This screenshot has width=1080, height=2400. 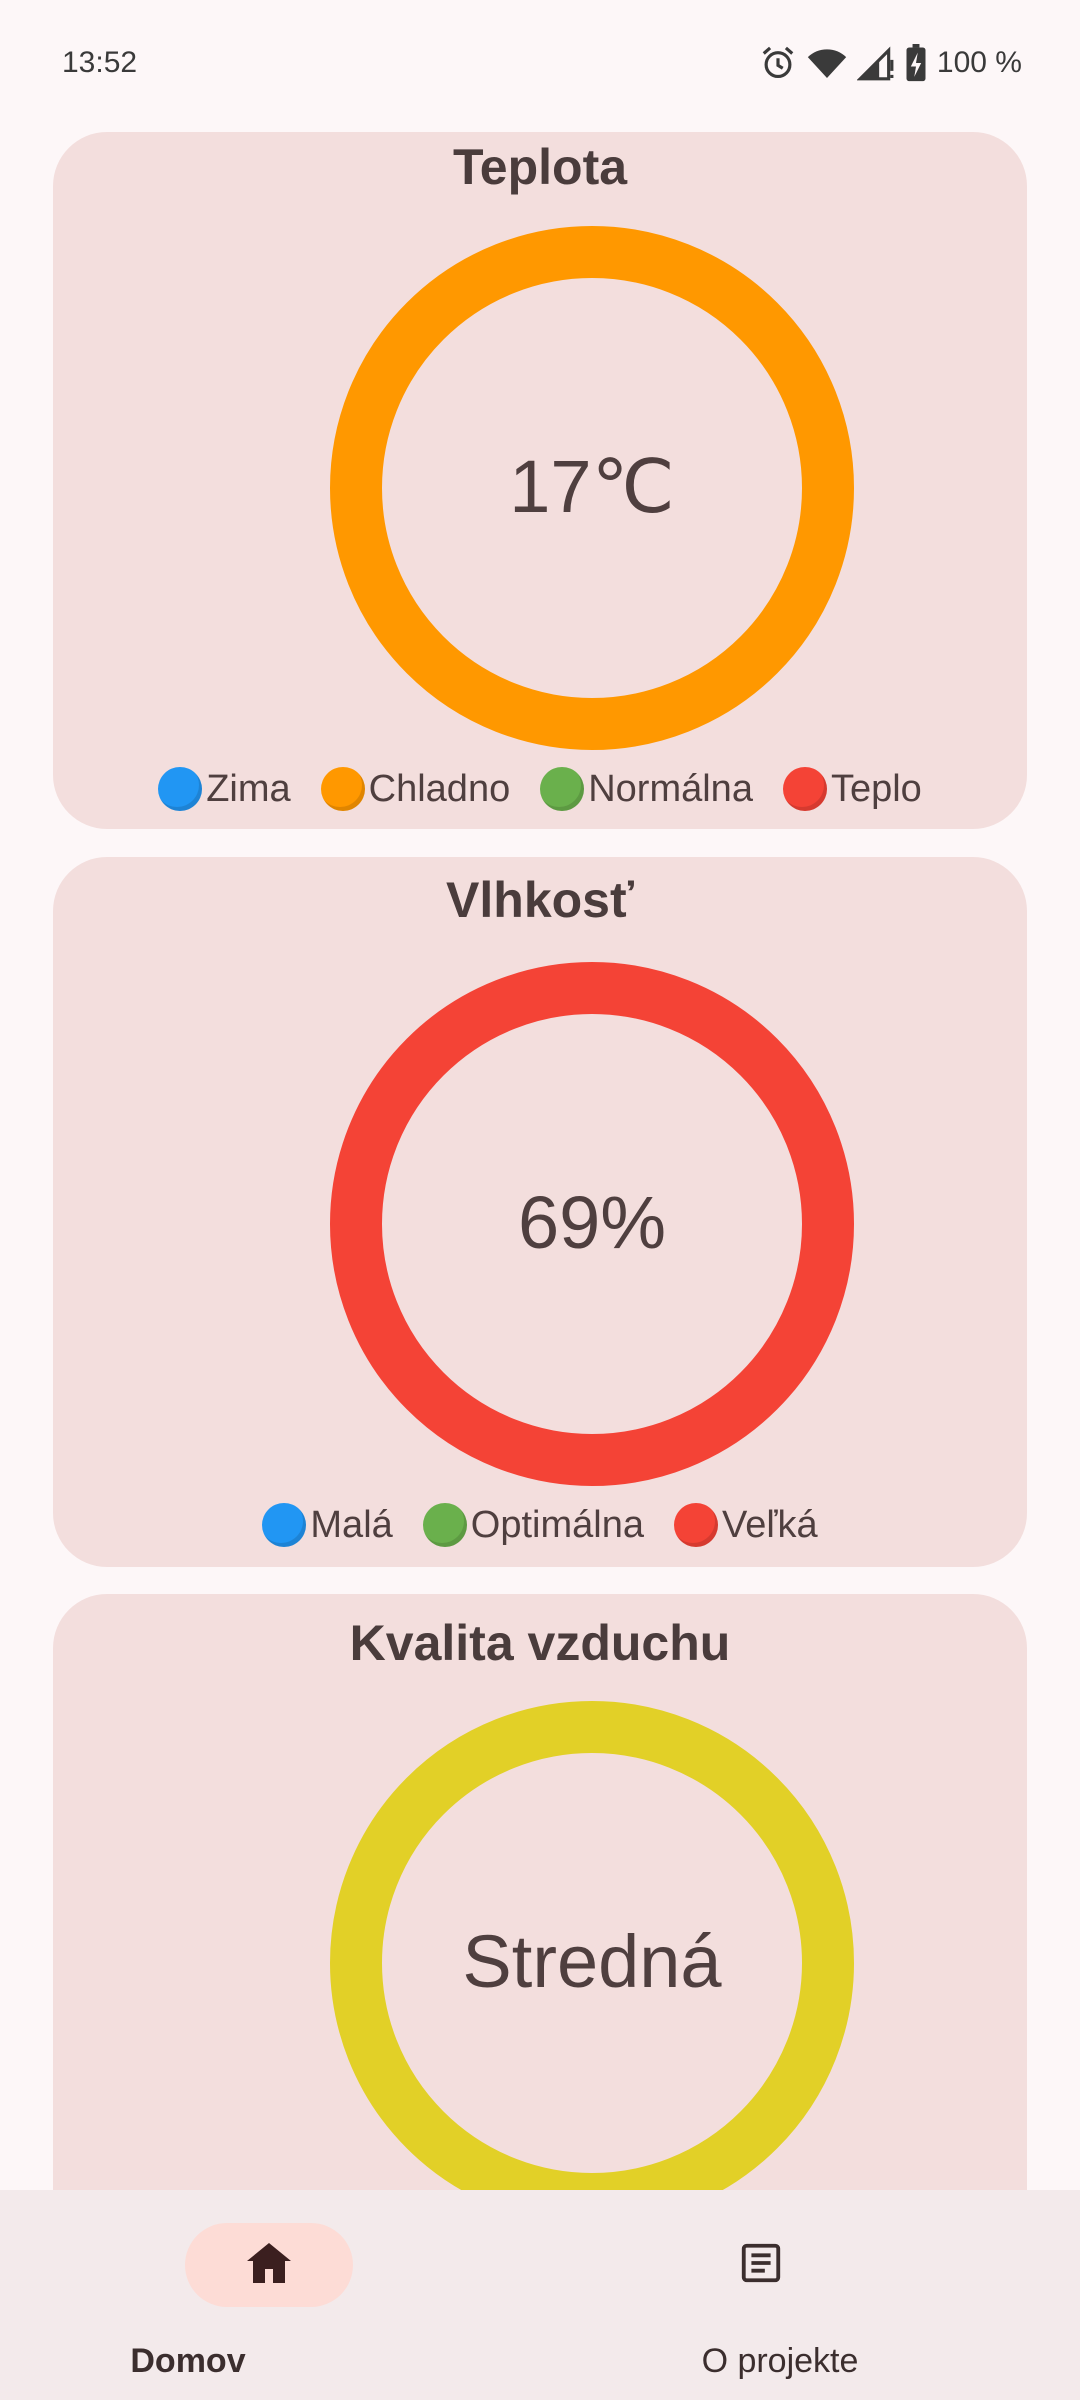 I want to click on home-icon, so click(x=269, y=2265).